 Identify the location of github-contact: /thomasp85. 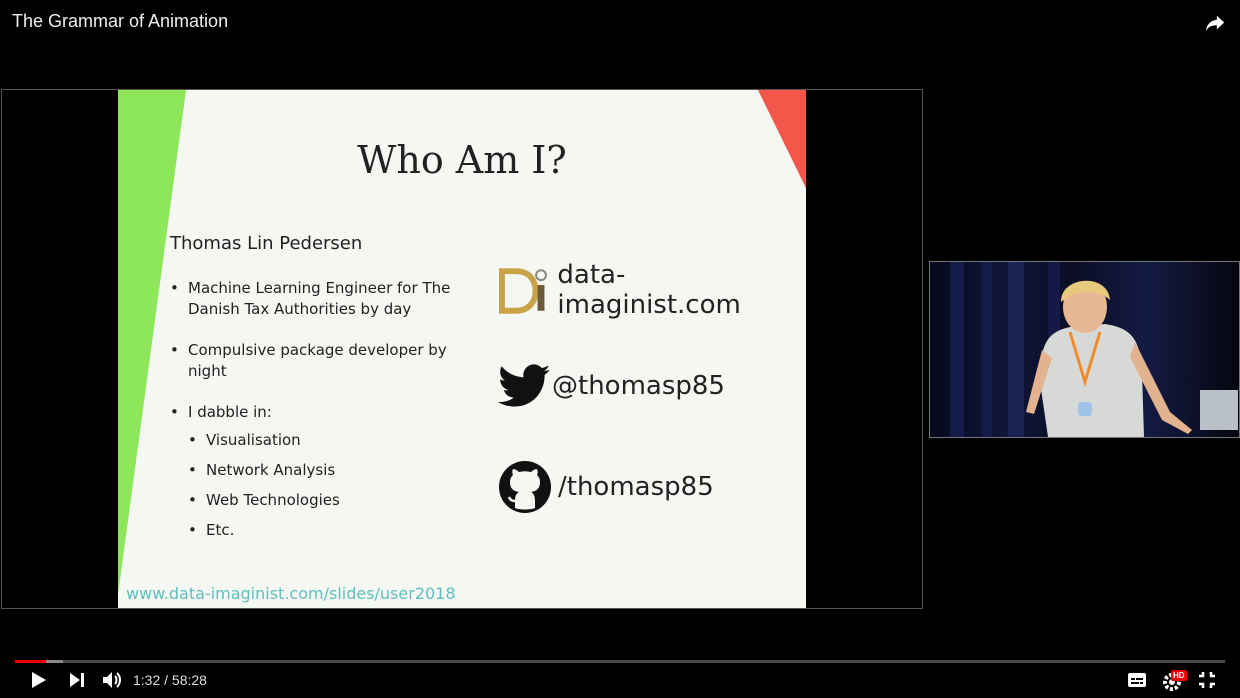
(606, 487).